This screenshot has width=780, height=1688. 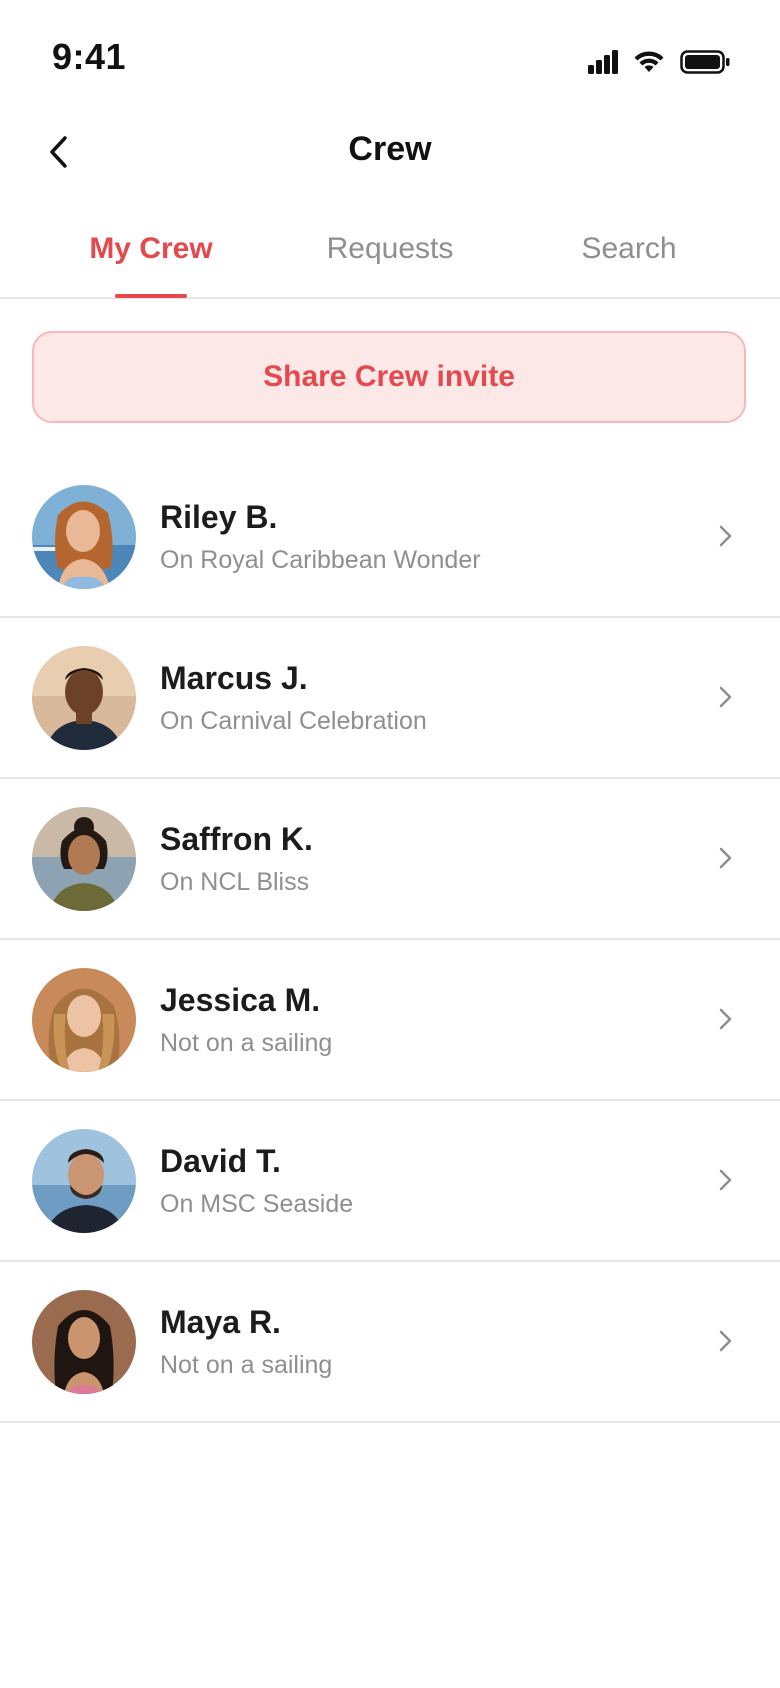 I want to click on crew-sailing-status: On MSC Seaside, so click(x=257, y=1204).